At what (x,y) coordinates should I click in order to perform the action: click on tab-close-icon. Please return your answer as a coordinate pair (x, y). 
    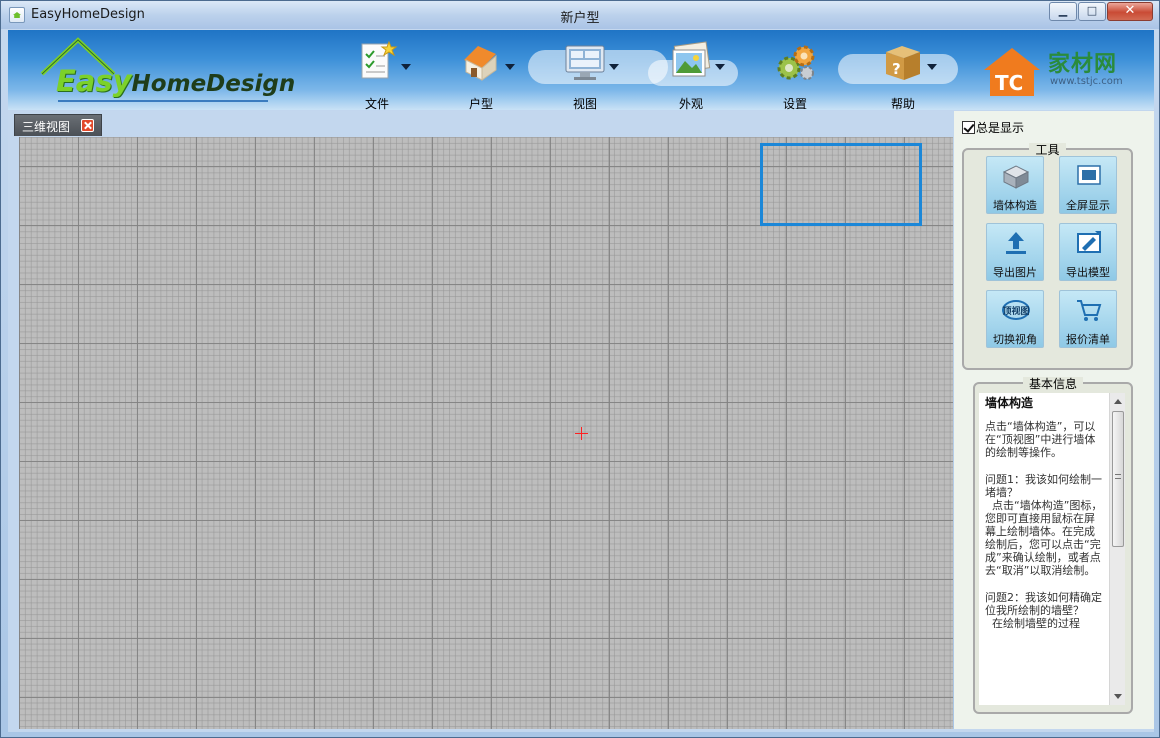
    Looking at the image, I should click on (87, 125).